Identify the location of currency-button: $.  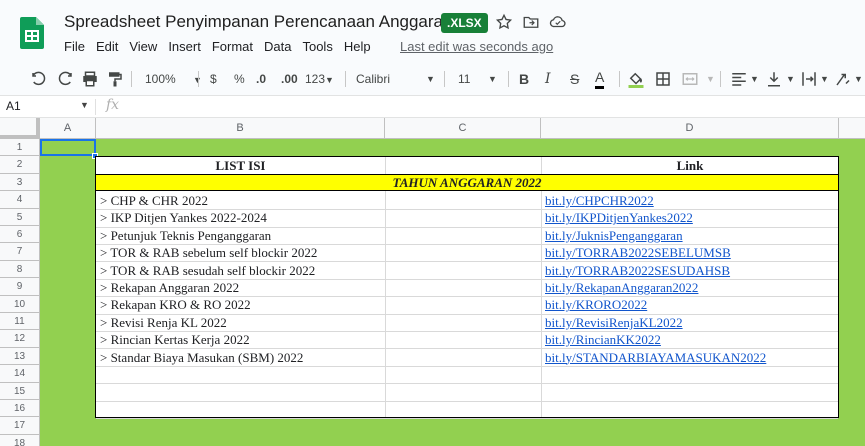
(213, 79).